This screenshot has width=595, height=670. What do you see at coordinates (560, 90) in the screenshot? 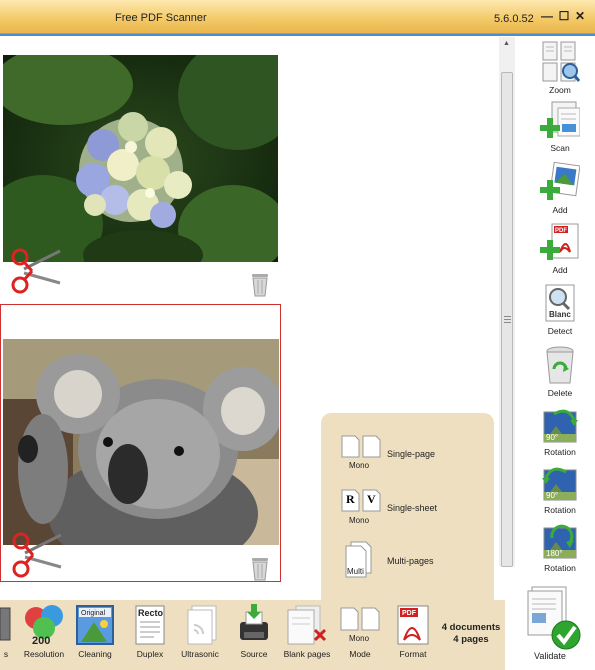
I see `zoom-label: Zoom` at bounding box center [560, 90].